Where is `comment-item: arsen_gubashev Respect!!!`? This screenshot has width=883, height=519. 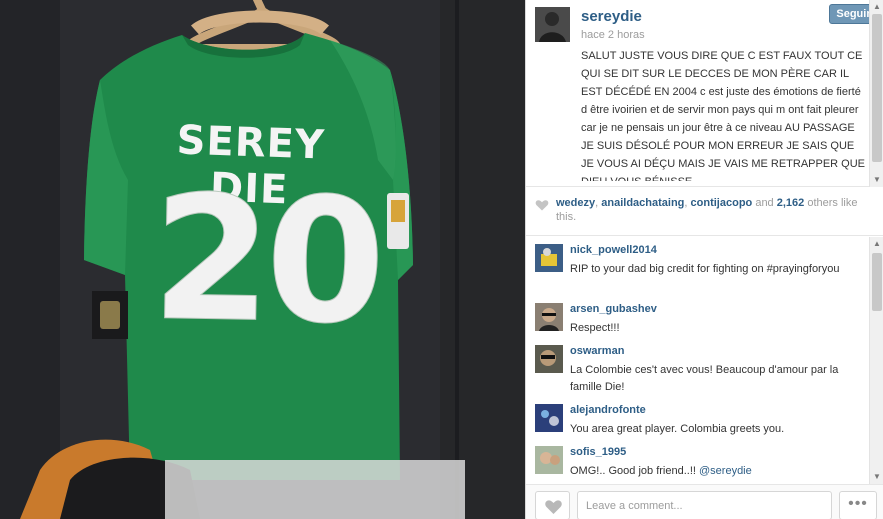
comment-item: arsen_gubashev Respect!!! is located at coordinates (697, 323).